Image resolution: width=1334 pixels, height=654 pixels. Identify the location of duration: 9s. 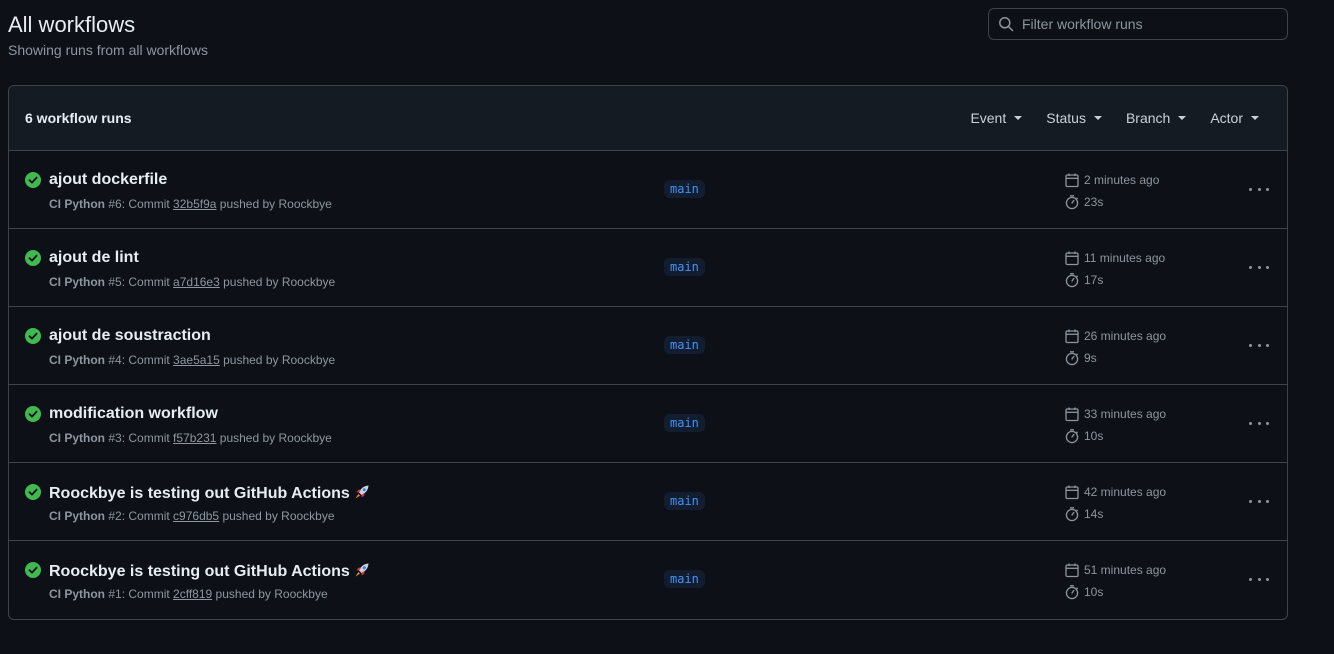
(1090, 358).